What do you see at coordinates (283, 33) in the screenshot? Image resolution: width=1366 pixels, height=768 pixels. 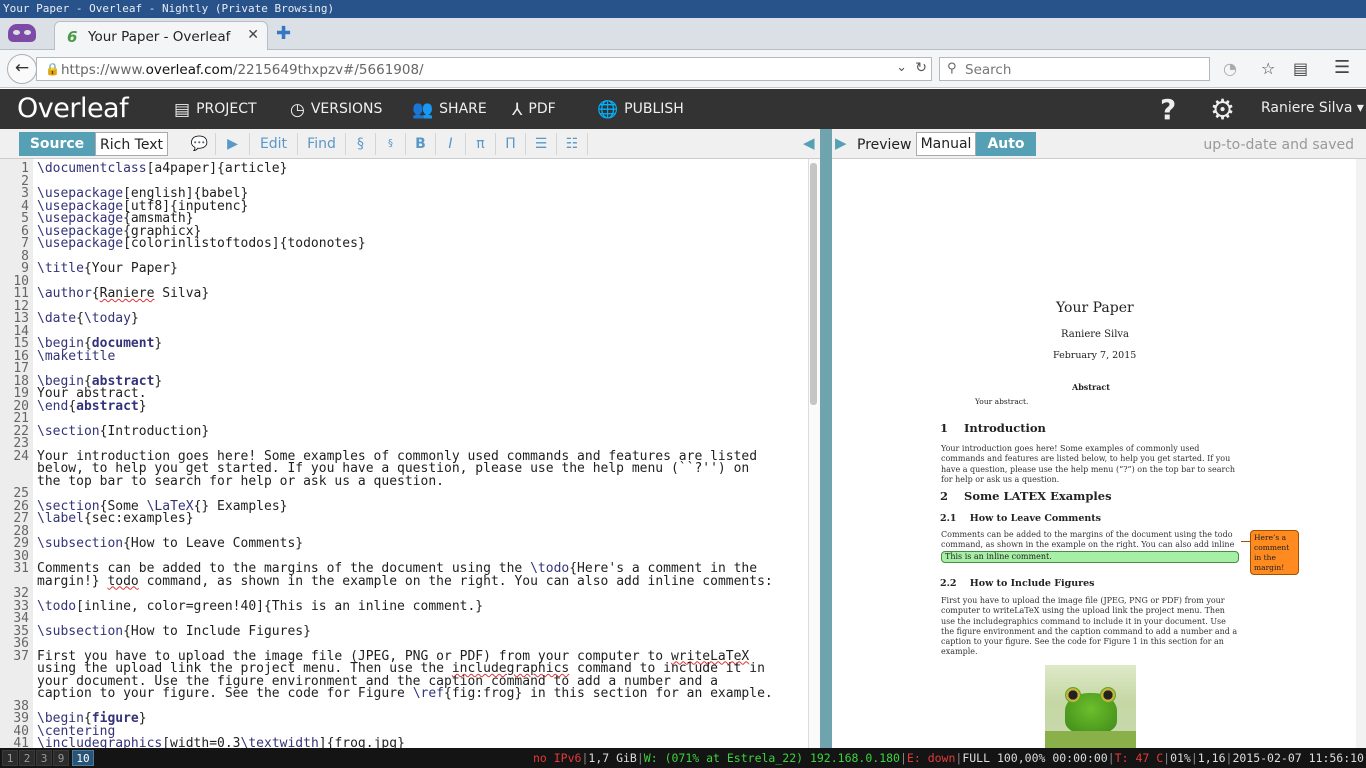 I see `new-tab-icon: ✚` at bounding box center [283, 33].